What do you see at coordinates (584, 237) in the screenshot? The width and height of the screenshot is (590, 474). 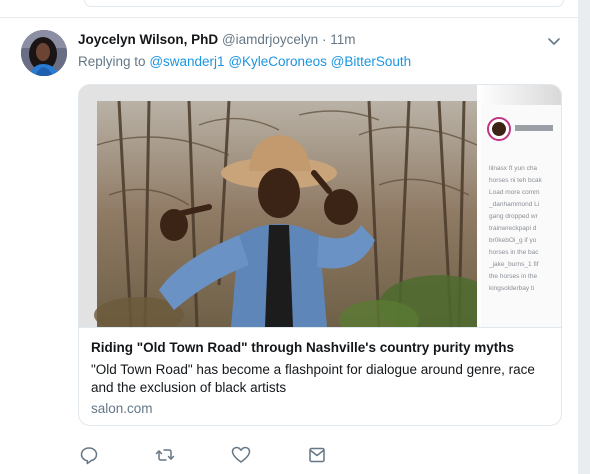 I see `scrollbar` at bounding box center [584, 237].